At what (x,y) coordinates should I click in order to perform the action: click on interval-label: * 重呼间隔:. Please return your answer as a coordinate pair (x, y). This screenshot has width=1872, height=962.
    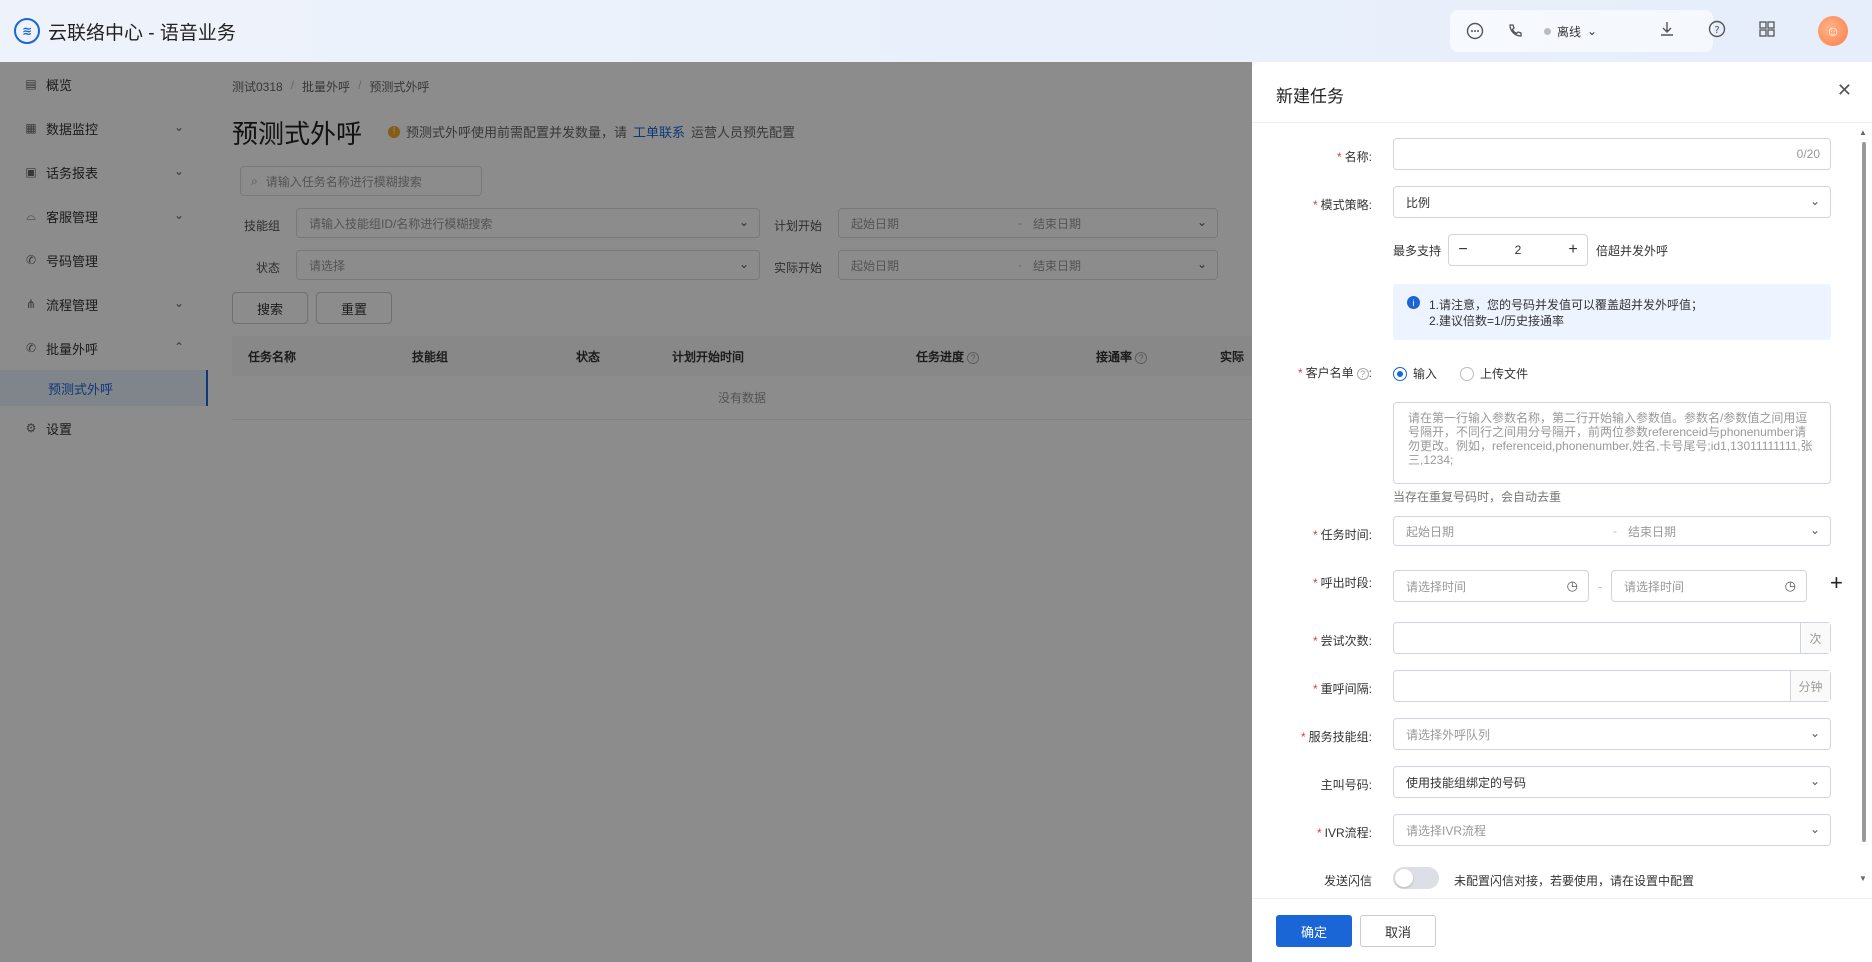
    Looking at the image, I should click on (1342, 689).